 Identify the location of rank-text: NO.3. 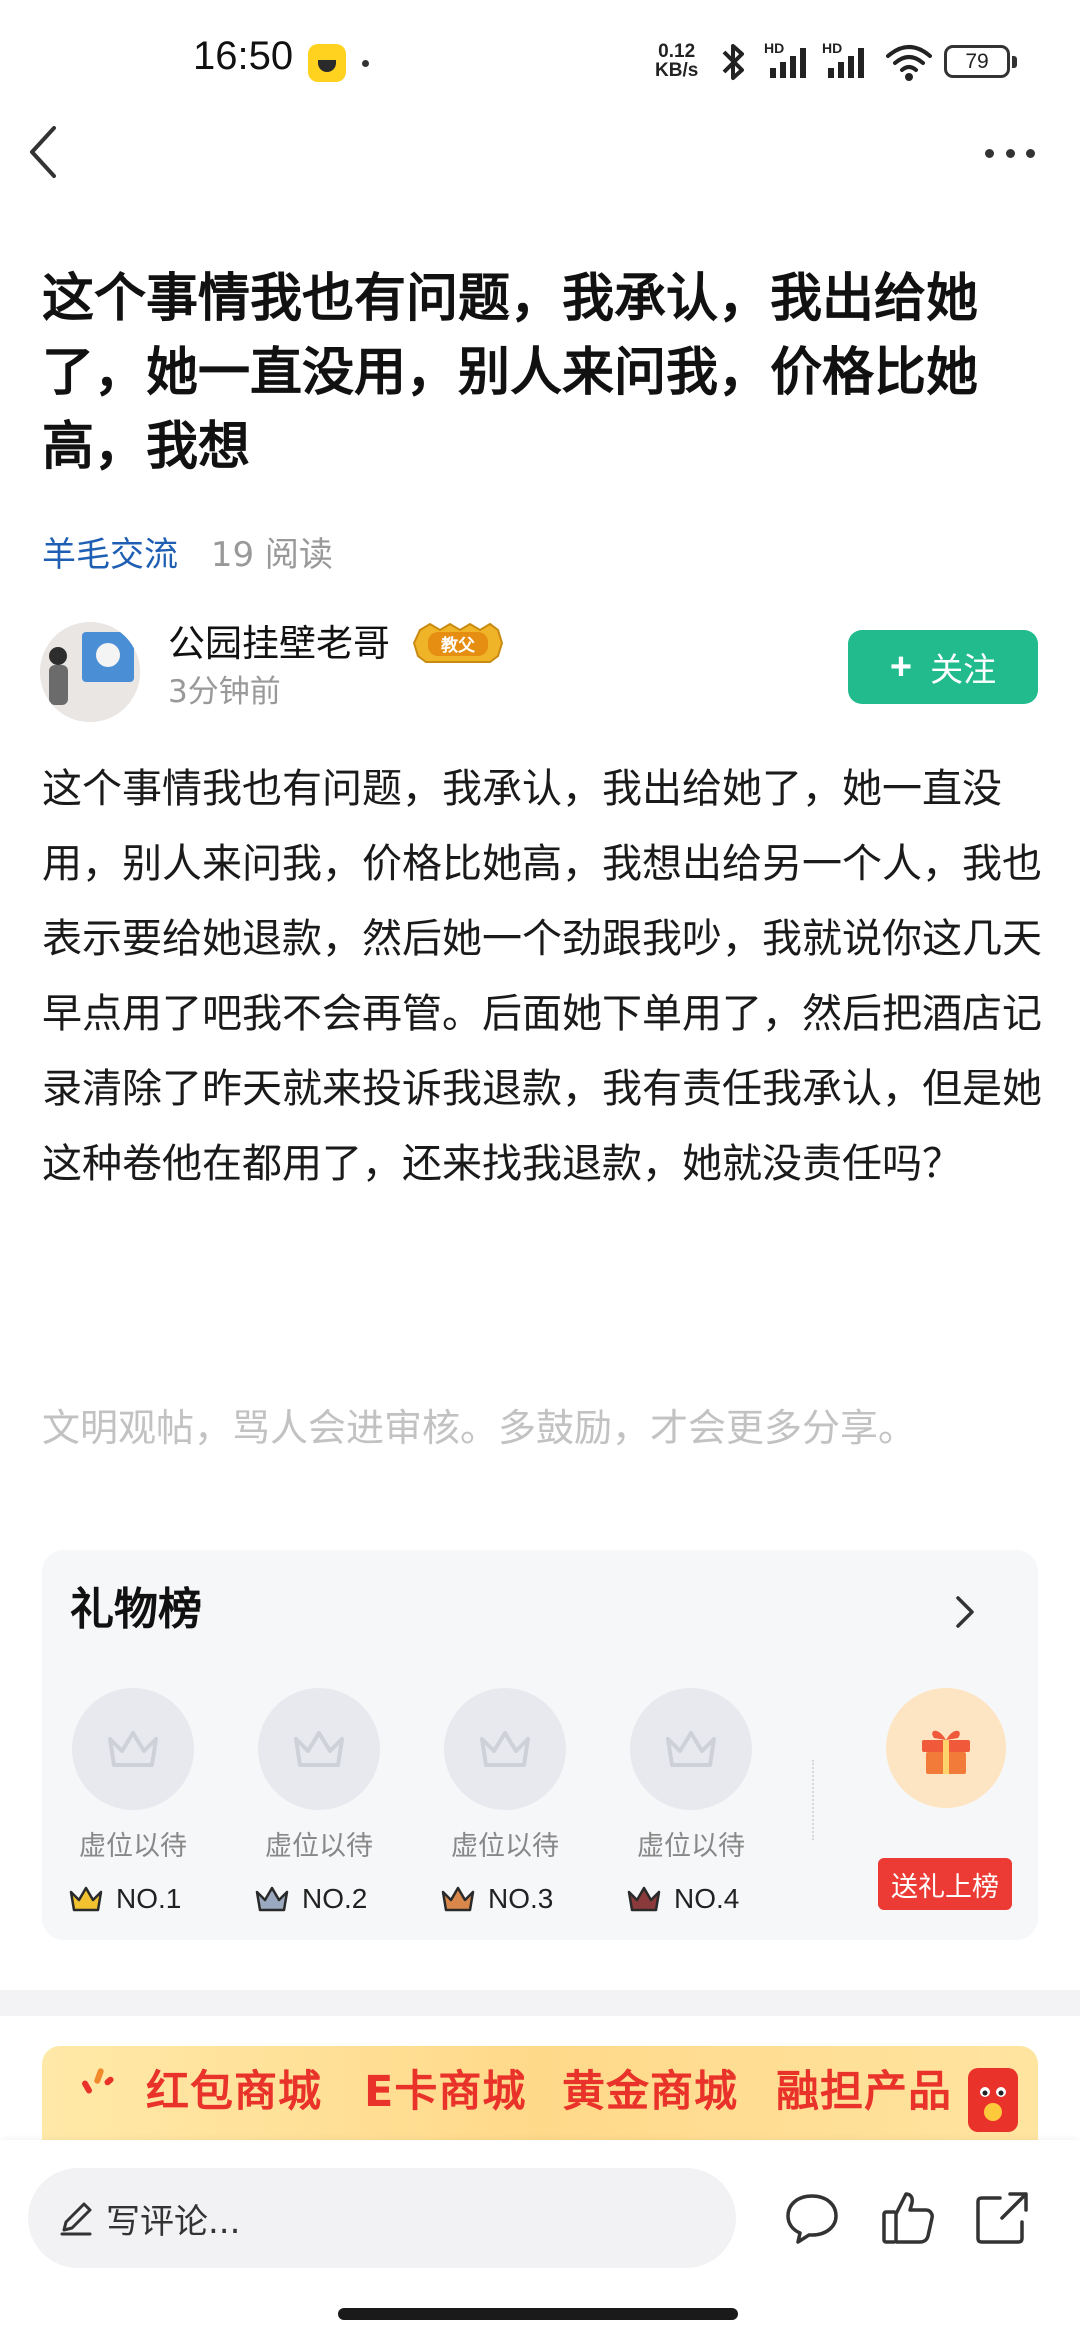
(521, 1898).